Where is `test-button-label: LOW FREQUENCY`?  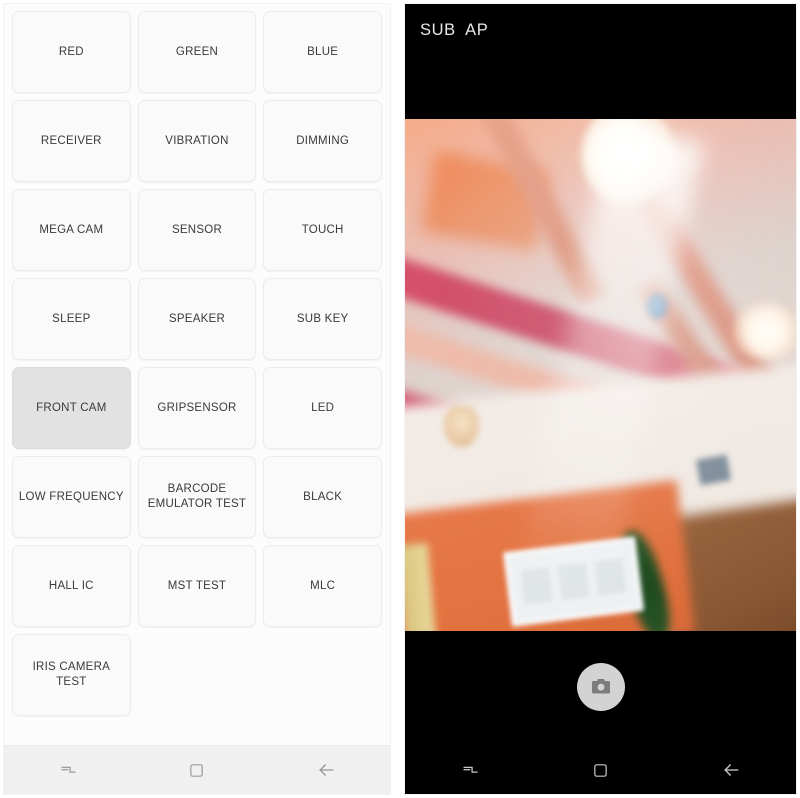
test-button-label: LOW FREQUENCY is located at coordinates (71, 496).